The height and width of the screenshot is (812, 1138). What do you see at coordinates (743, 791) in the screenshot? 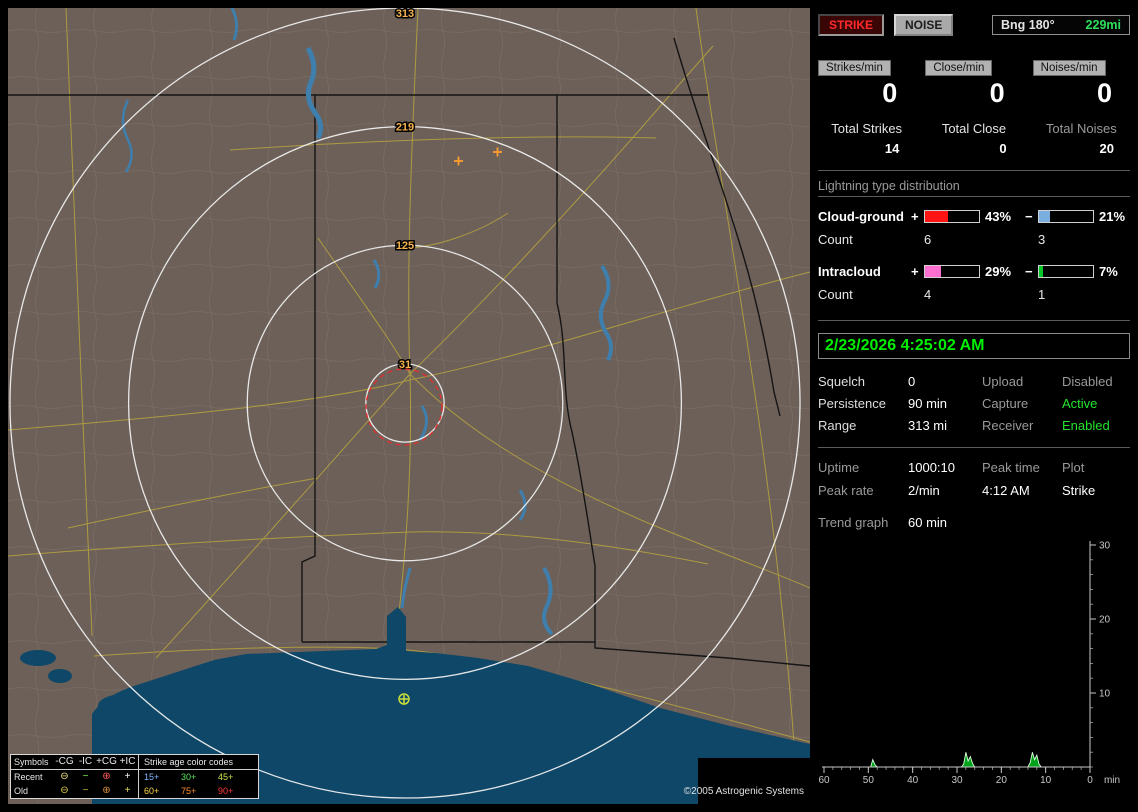
I see `copyright-text: ©2005 Astrogenic Systems` at bounding box center [743, 791].